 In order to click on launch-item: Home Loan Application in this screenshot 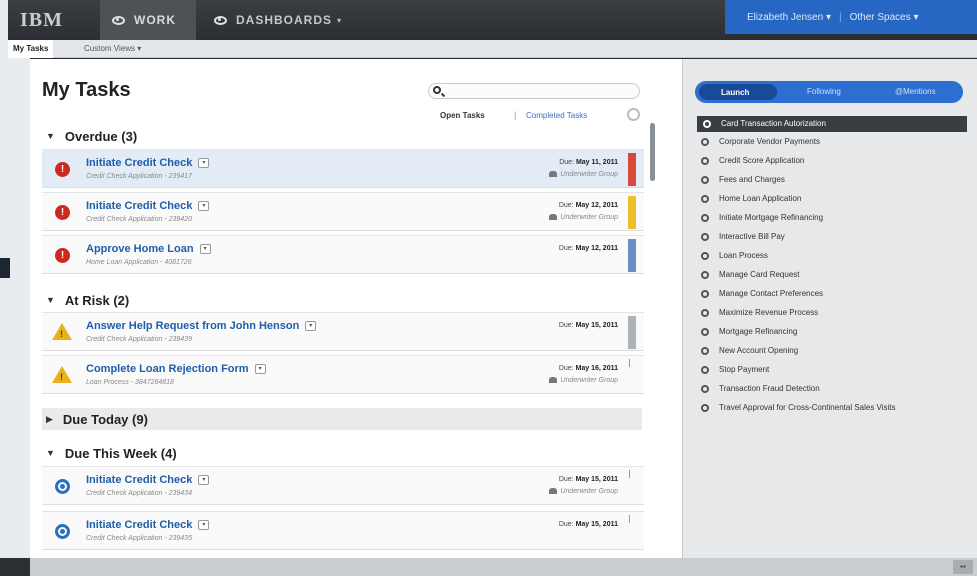, I will do `click(832, 199)`.